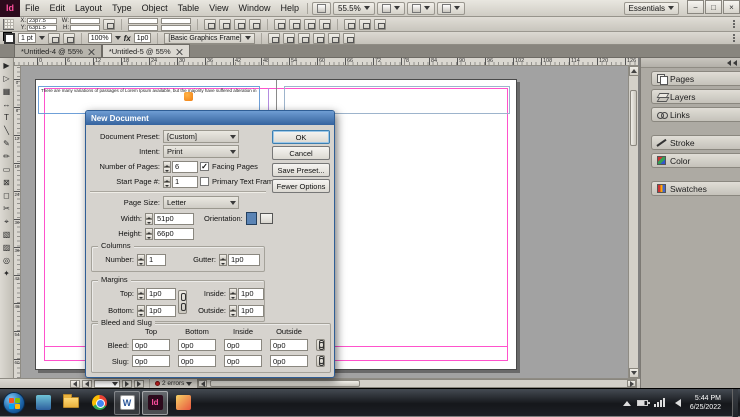  Describe the element at coordinates (301, 153) in the screenshot. I see `cancel-button: Cancel` at that location.